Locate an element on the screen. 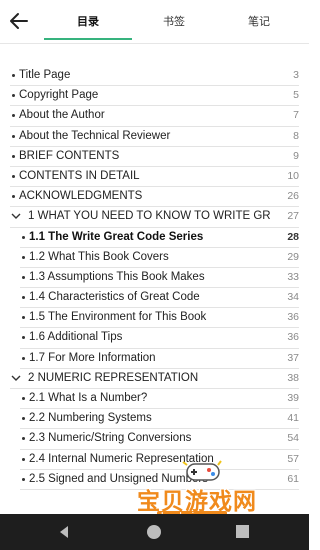  toc-row-label: 1.3 Assumptions This Book Makes is located at coordinates (117, 276).